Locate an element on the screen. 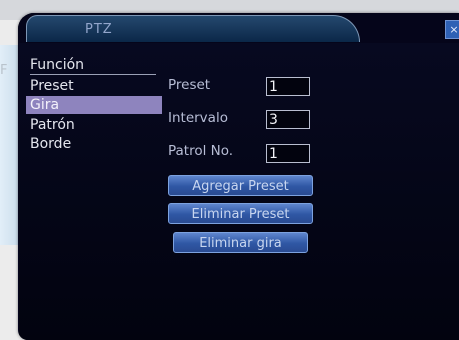 This screenshot has height=340, width=459. menu-item-gira: Gira is located at coordinates (94, 105).